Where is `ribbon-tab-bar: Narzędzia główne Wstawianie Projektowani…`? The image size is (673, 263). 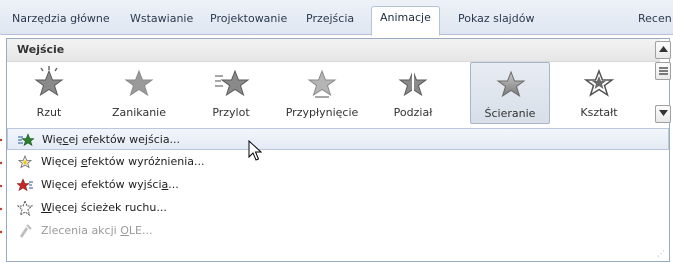 ribbon-tab-bar: Narzędzia główne Wstawianie Projektowani… is located at coordinates (336, 18).